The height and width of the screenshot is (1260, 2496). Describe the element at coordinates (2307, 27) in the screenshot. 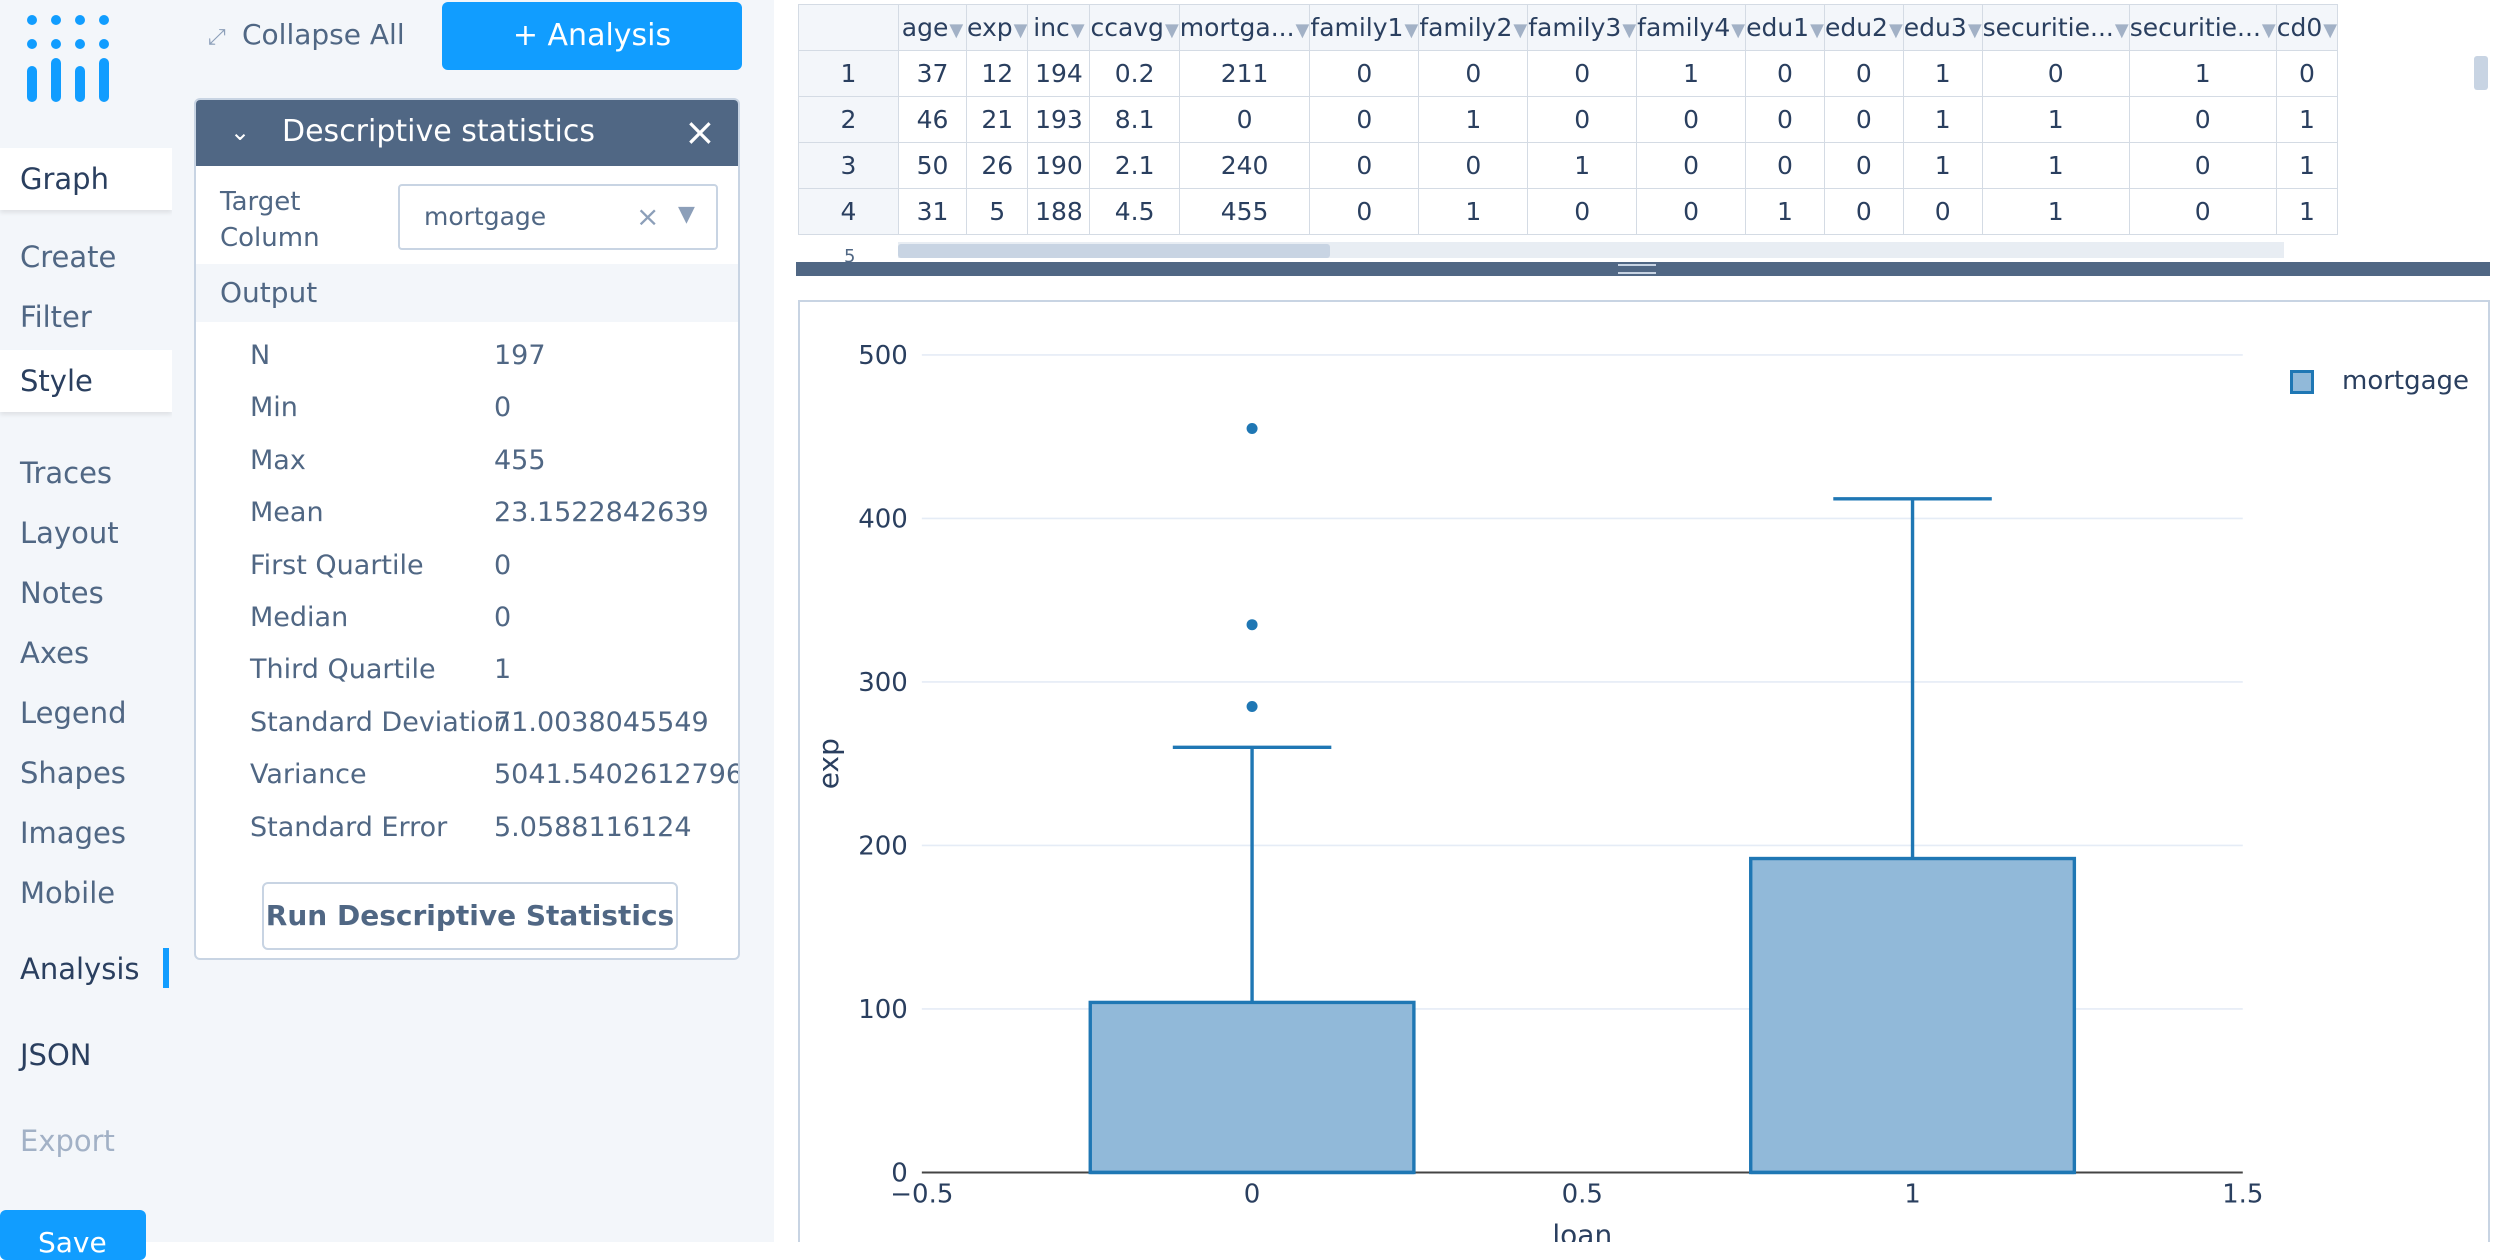

I see `column-header: cd0▼` at that location.